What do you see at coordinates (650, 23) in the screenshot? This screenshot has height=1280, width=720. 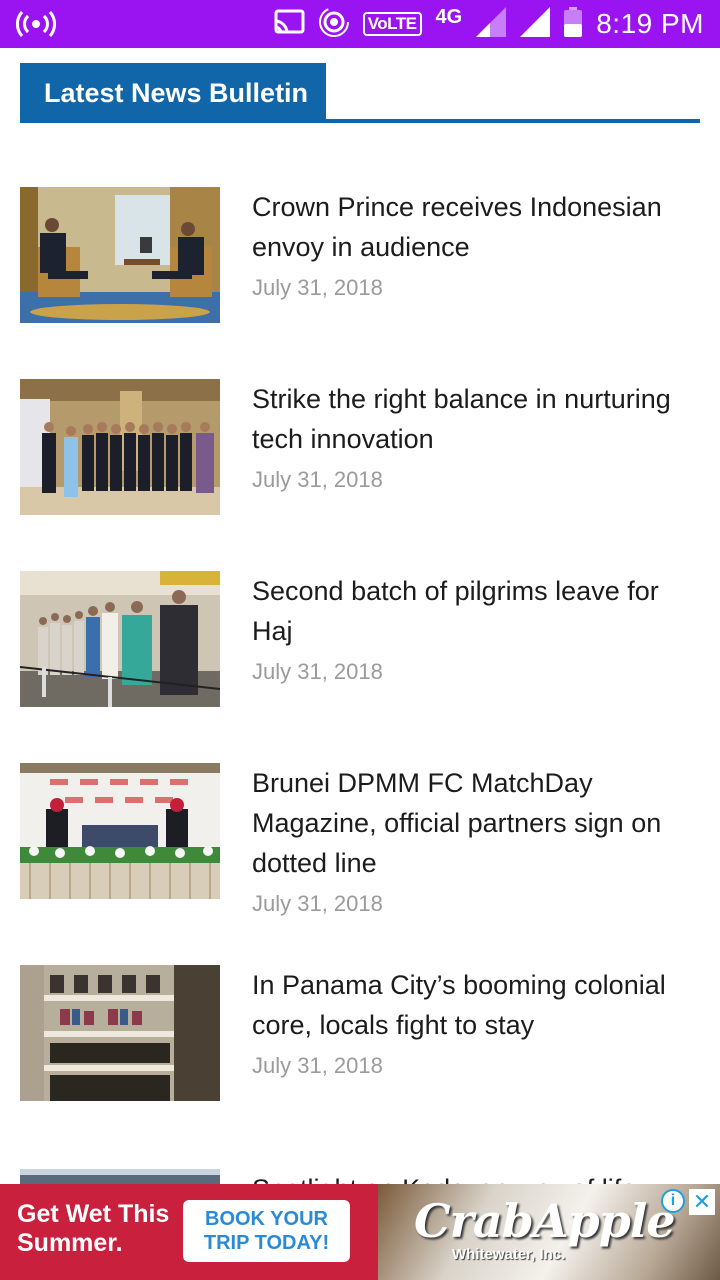 I see `clock: 8:19 PM` at bounding box center [650, 23].